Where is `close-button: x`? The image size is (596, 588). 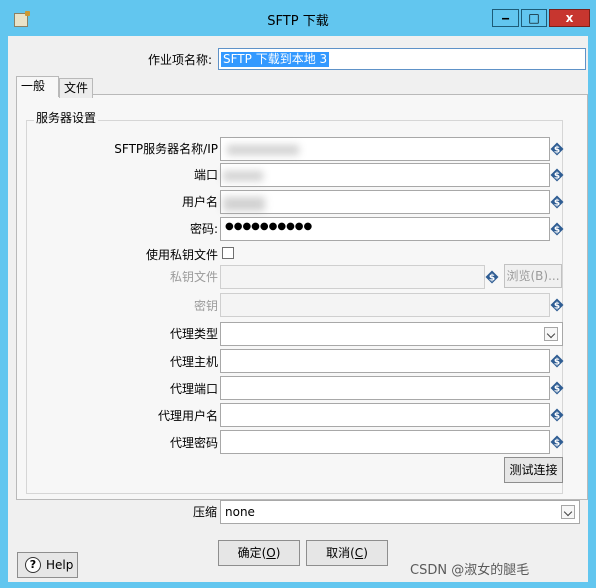
close-button: x is located at coordinates (569, 18).